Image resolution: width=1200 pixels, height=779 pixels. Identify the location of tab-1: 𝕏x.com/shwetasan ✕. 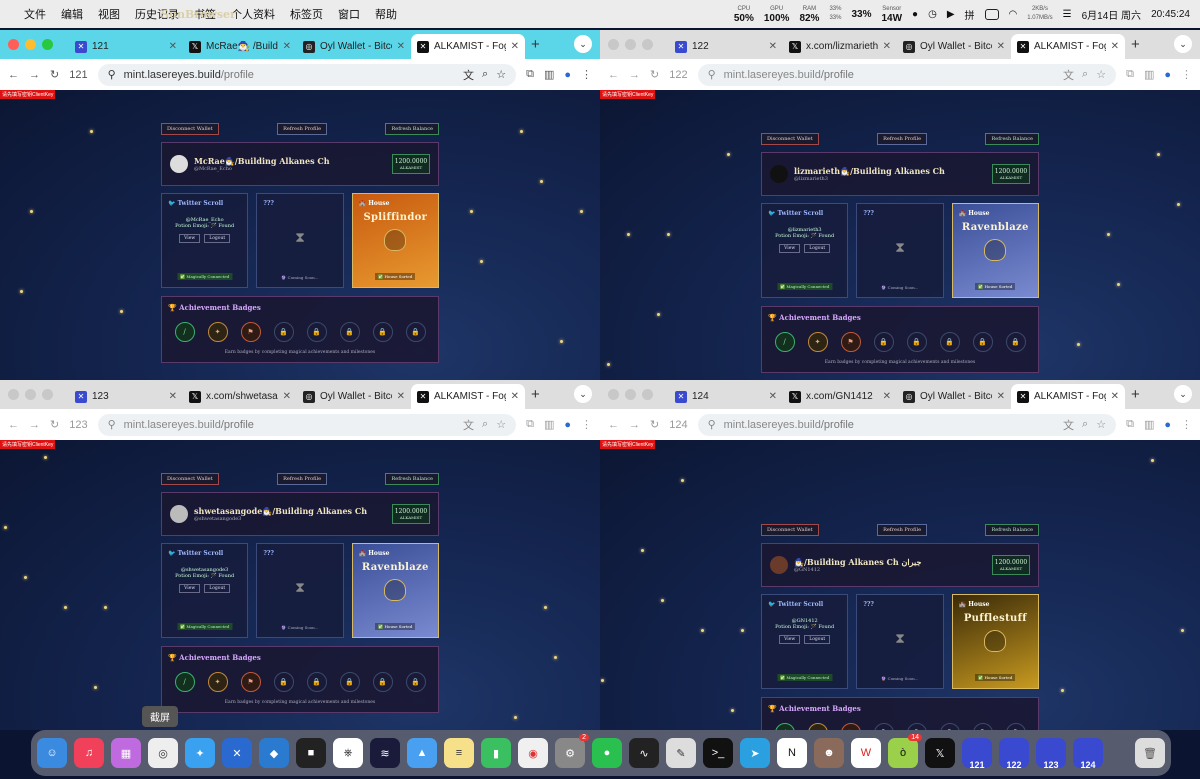
(240, 396).